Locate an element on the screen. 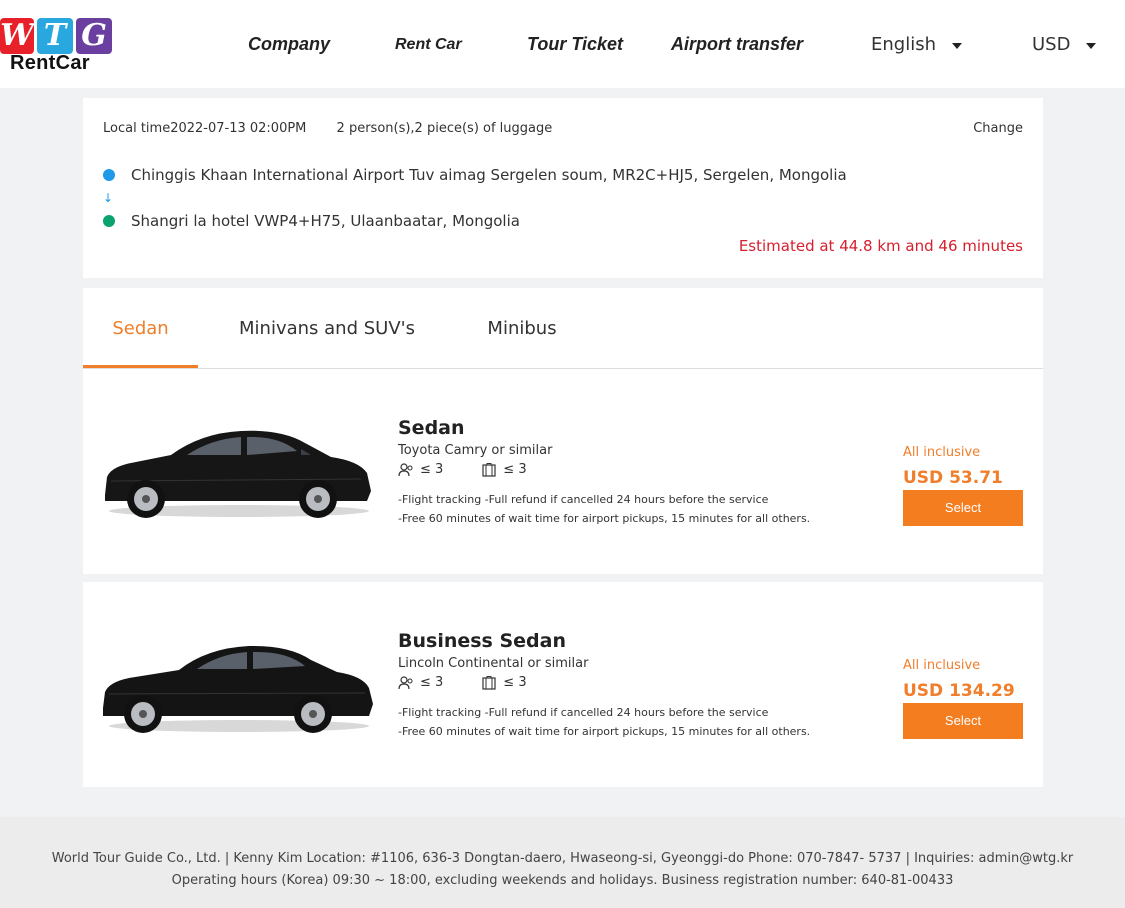  nav-rent-car: Rent Car is located at coordinates (428, 45).